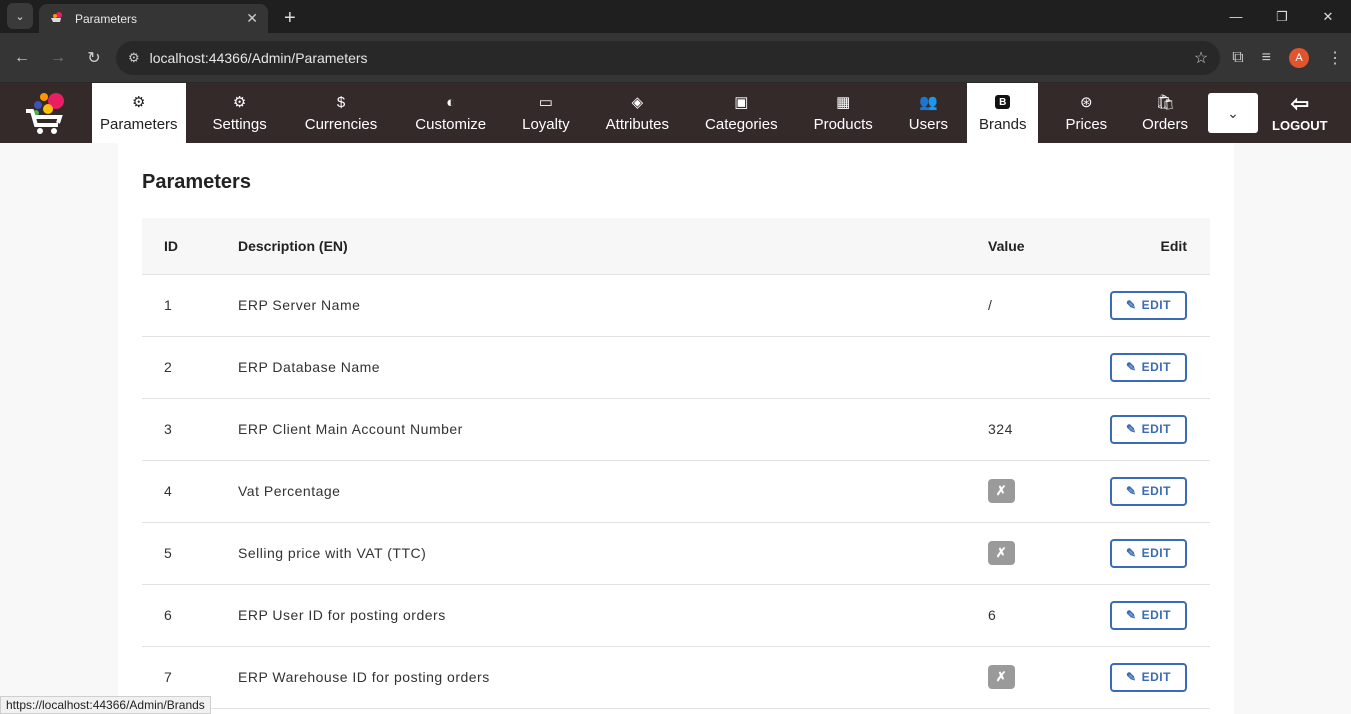 The height and width of the screenshot is (714, 1351). I want to click on url-field: ⚙ localhost:44366/Admin/Parameters ☆, so click(668, 57).